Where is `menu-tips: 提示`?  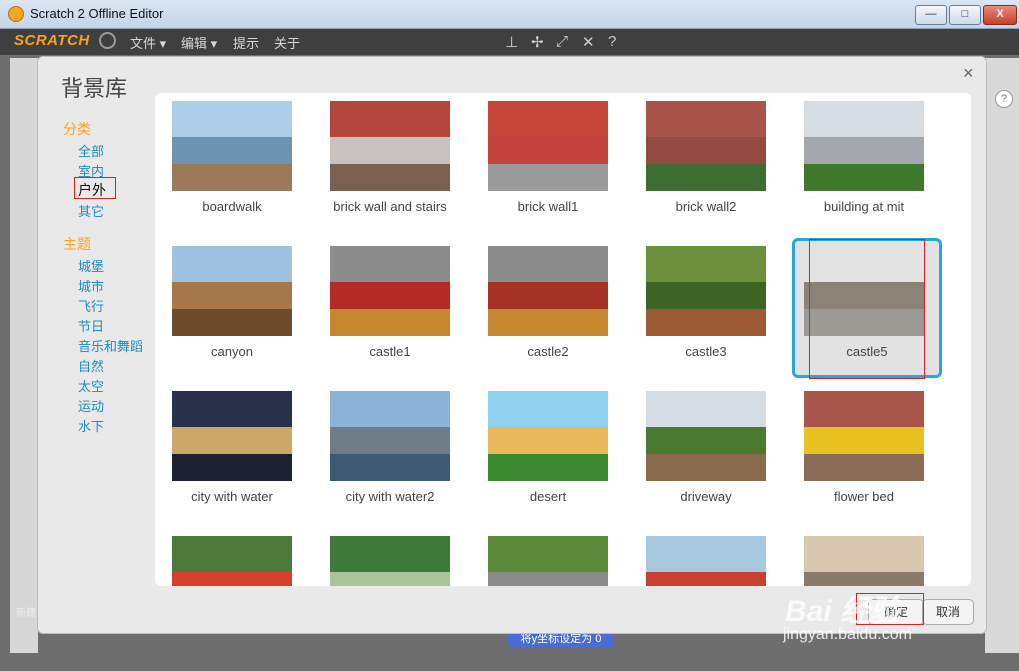
menu-tips: 提示 is located at coordinates (246, 42).